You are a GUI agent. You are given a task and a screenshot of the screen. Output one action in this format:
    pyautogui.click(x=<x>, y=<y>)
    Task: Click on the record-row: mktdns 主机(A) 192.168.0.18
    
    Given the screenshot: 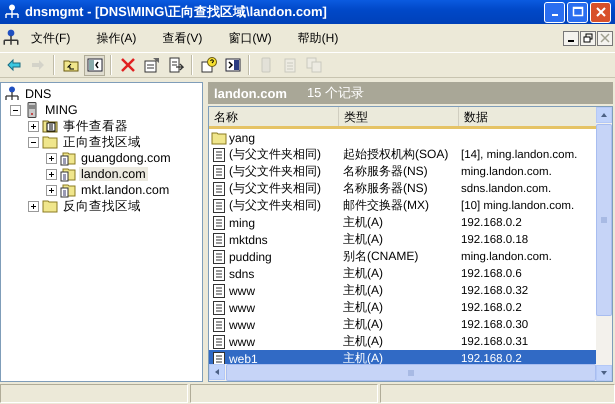 What is the action you would take?
    pyautogui.click(x=402, y=239)
    